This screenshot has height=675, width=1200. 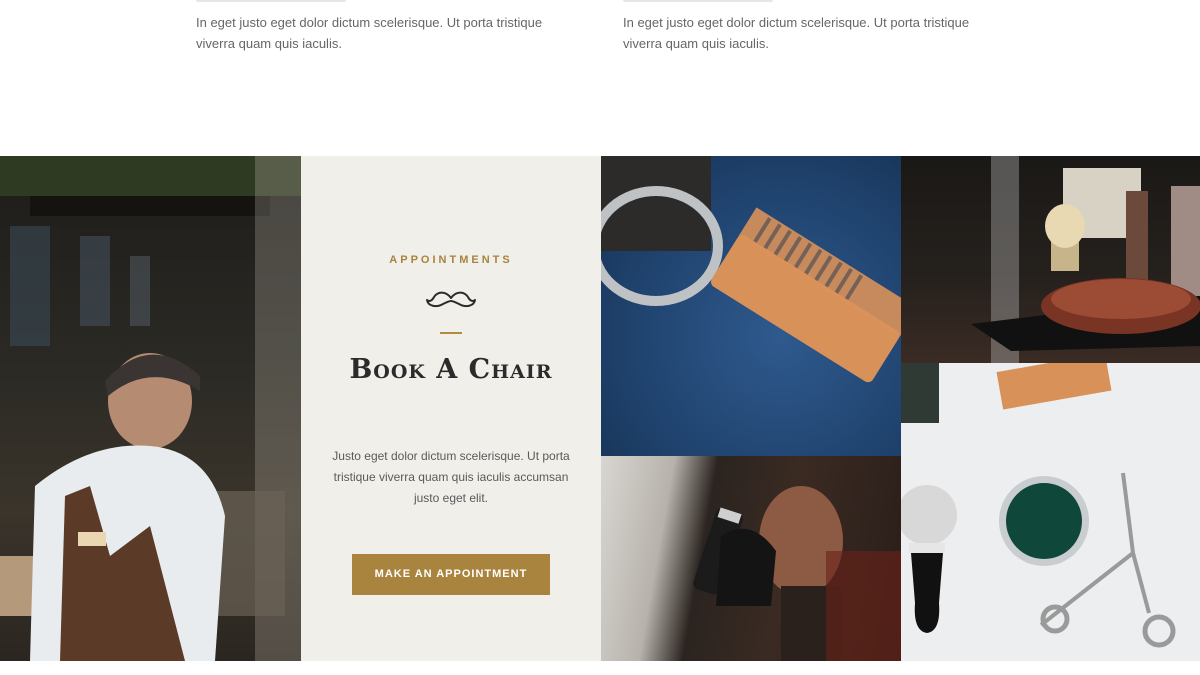 What do you see at coordinates (451, 333) in the screenshot?
I see `title-divider` at bounding box center [451, 333].